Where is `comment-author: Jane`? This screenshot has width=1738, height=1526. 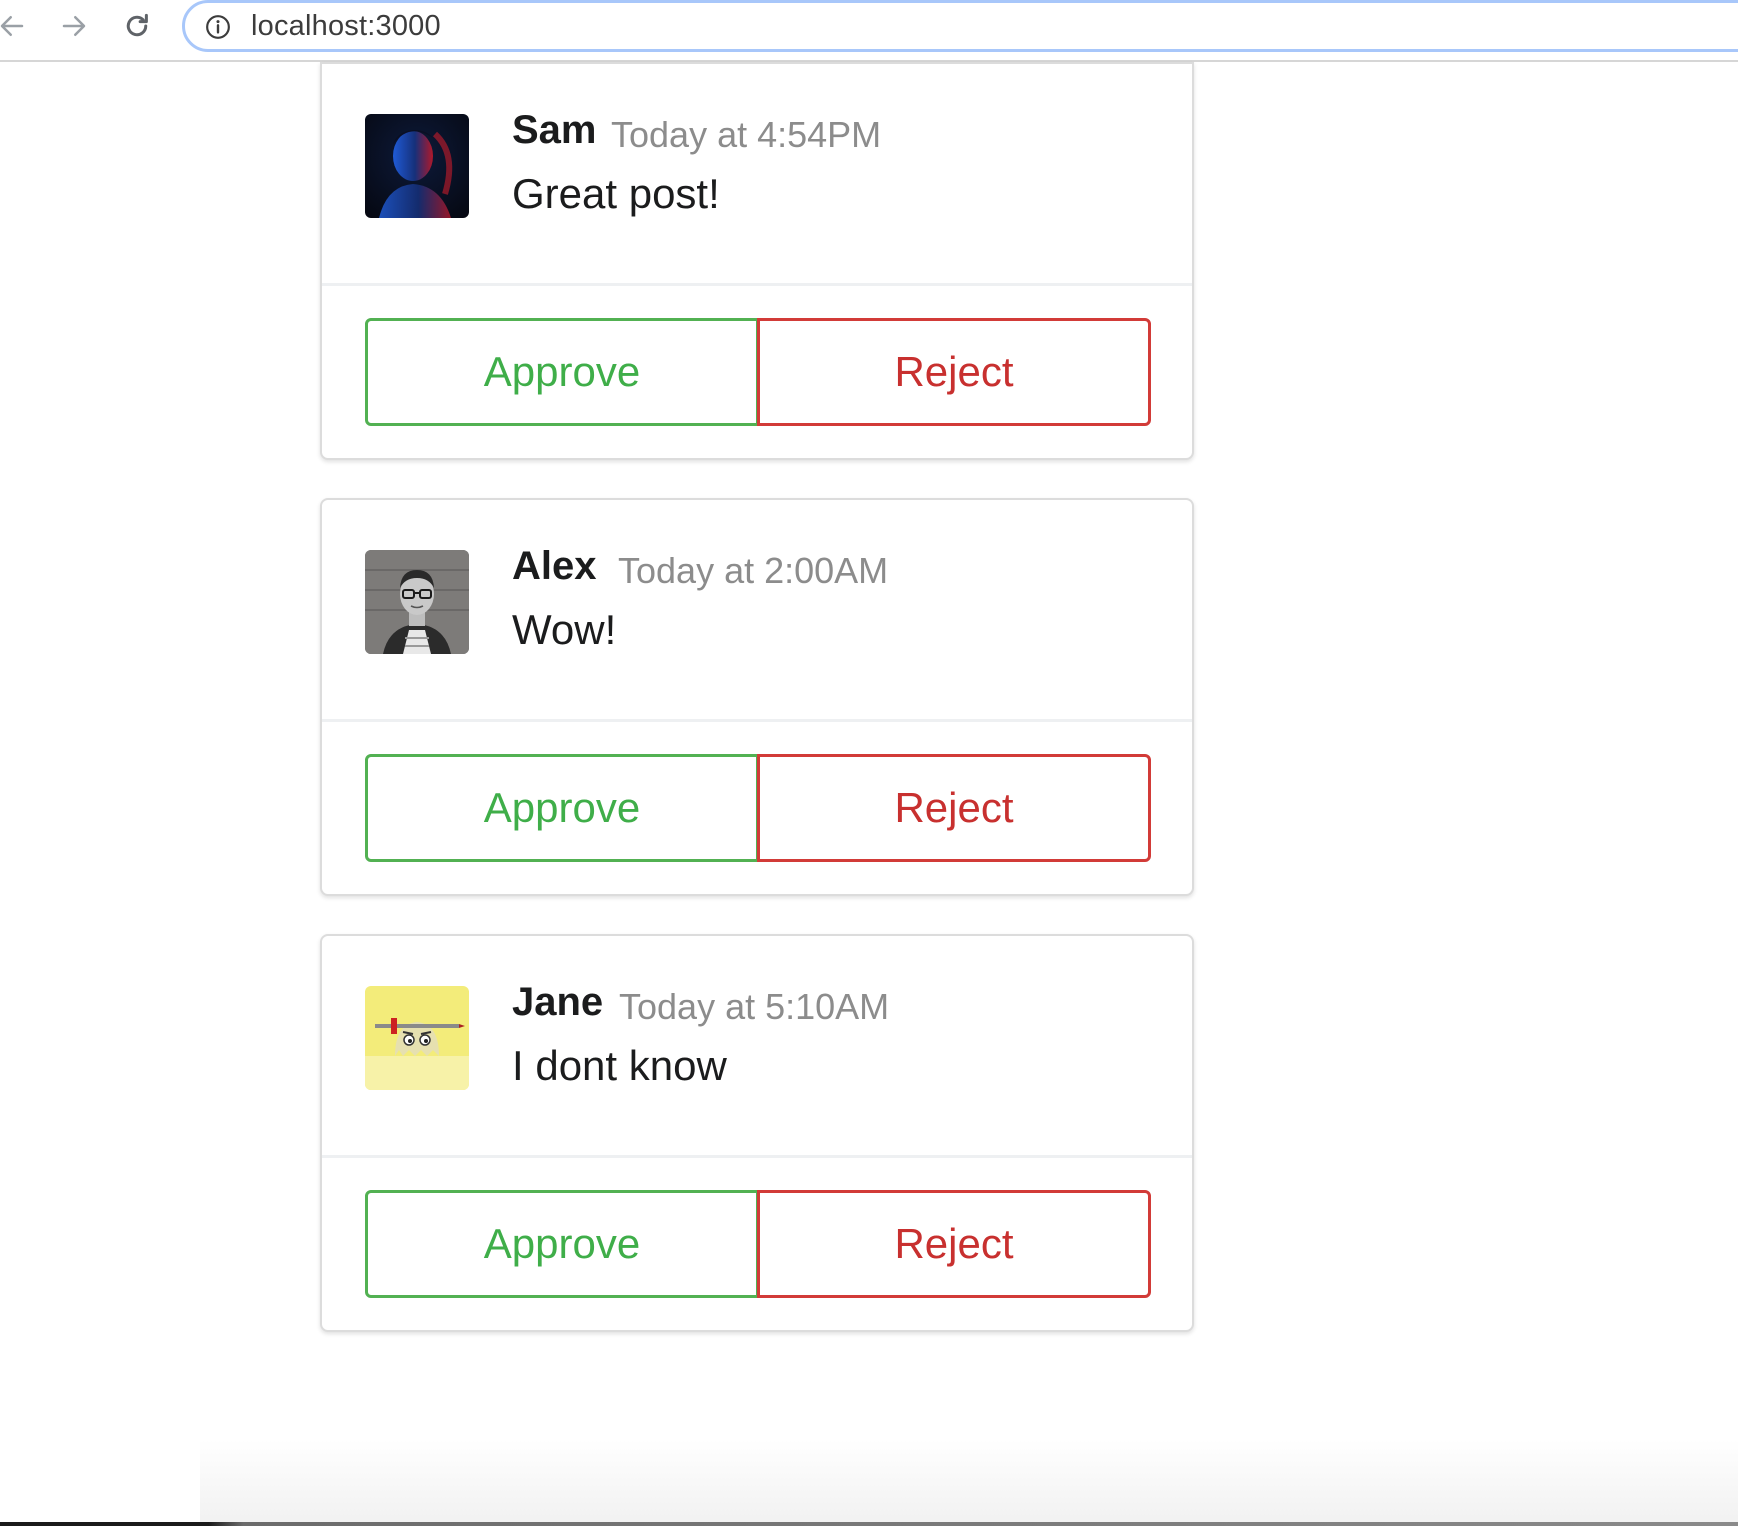 comment-author: Jane is located at coordinates (557, 1002).